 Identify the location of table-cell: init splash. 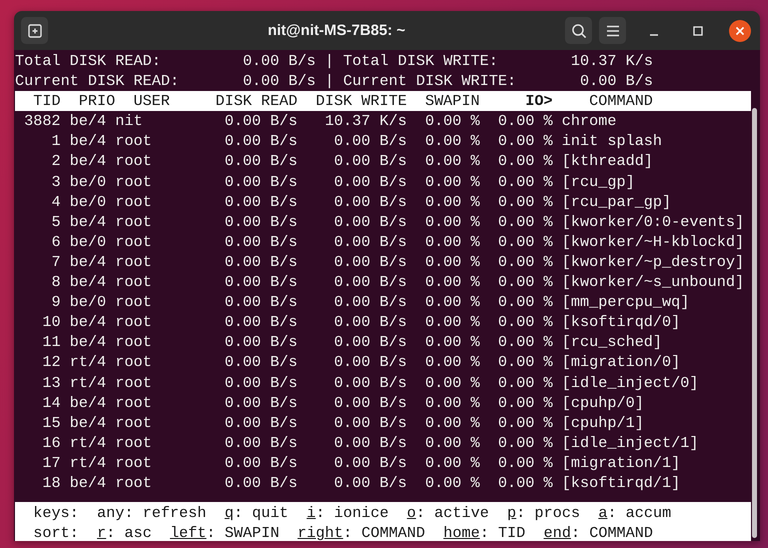
(612, 141).